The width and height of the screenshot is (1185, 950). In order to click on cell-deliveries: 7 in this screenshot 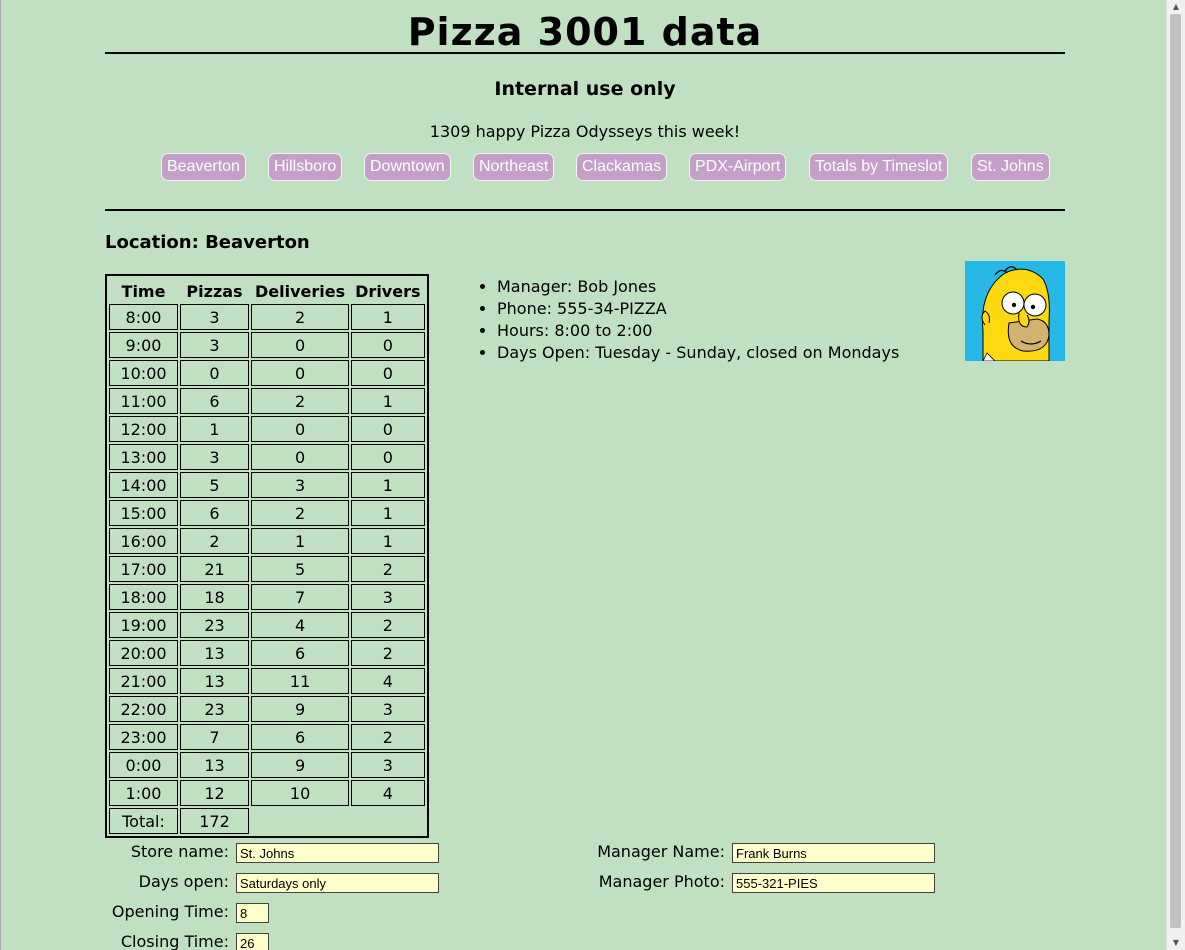, I will do `click(300, 597)`.